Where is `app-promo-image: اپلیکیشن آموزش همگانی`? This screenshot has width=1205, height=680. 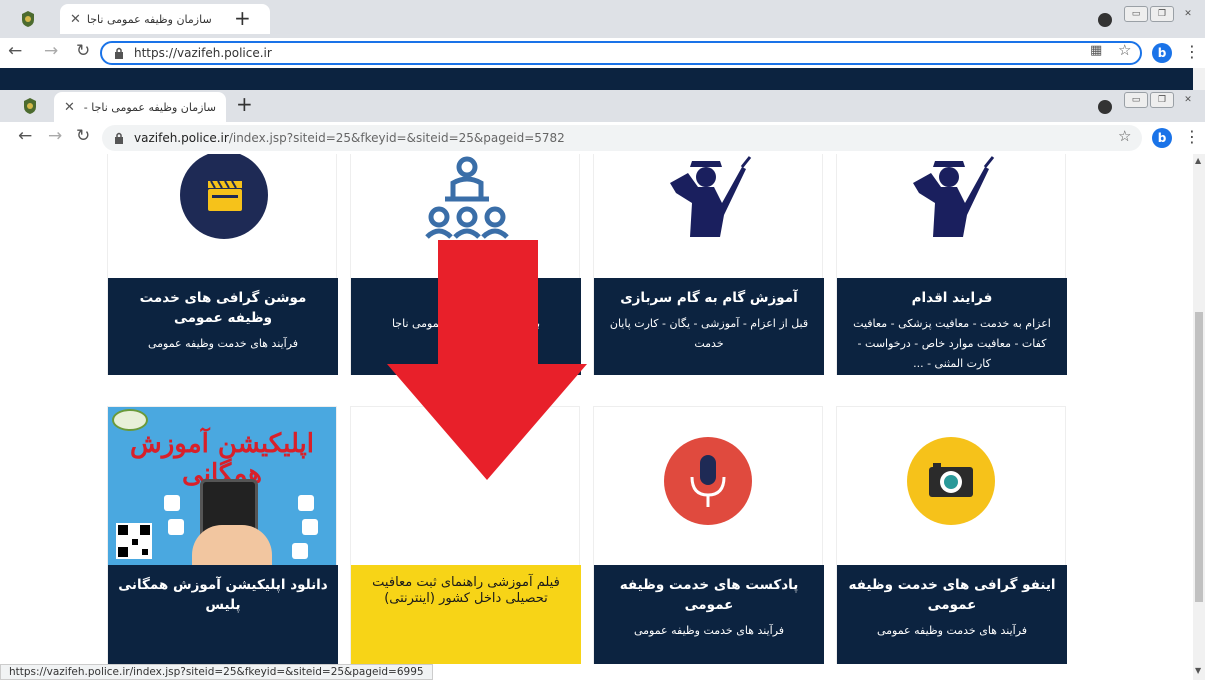
app-promo-image: اپلیکیشن آموزش همگانی is located at coordinates (222, 486).